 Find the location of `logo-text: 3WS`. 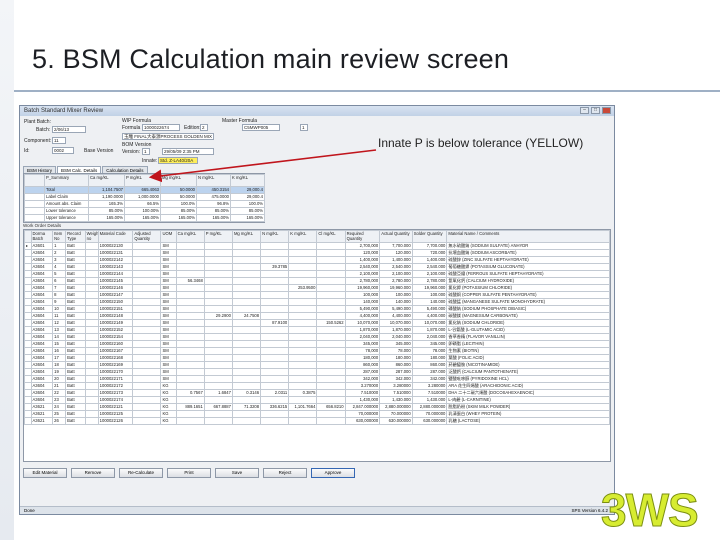

logo-text: 3WS is located at coordinates (650, 510).